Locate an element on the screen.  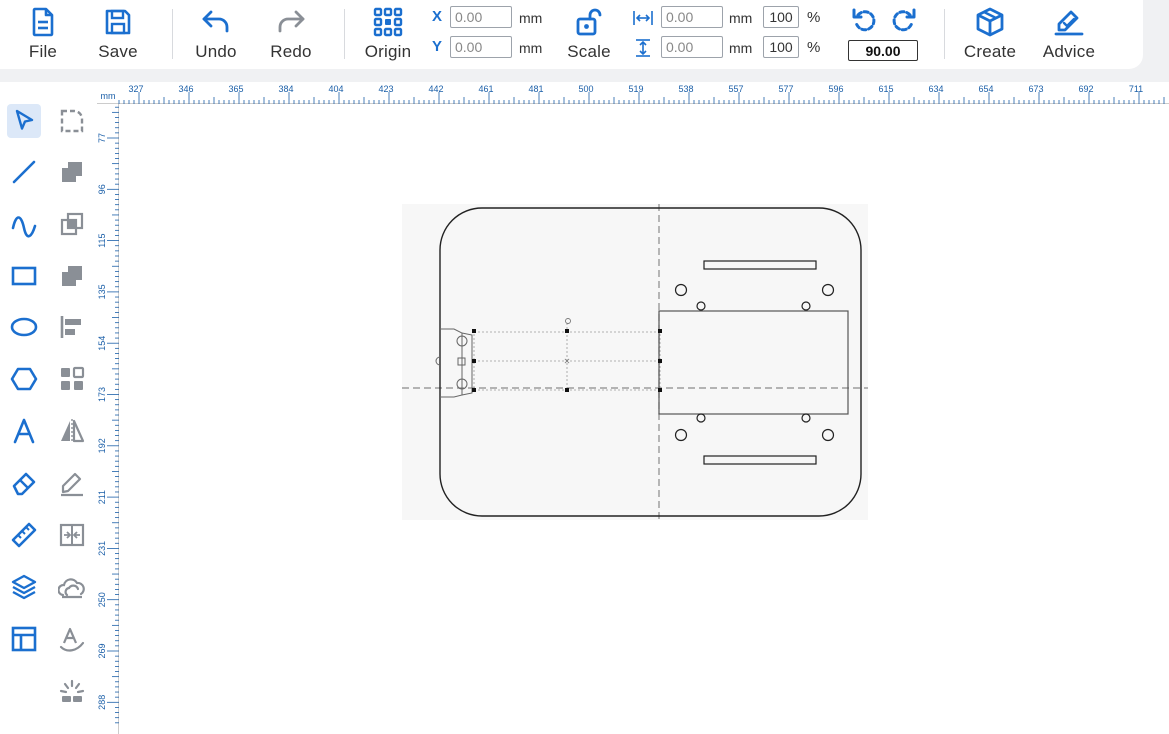
save-label: Save is located at coordinates (118, 51).